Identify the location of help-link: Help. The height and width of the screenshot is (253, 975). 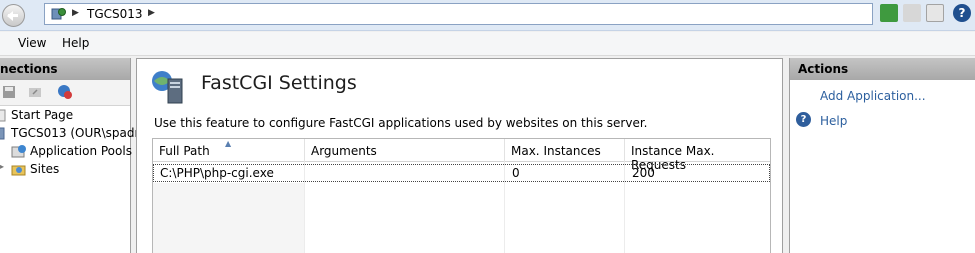
(833, 121).